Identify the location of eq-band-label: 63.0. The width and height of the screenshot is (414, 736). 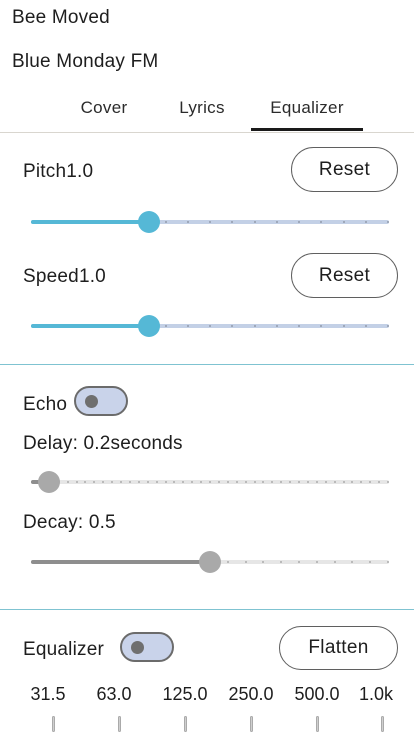
(114, 694).